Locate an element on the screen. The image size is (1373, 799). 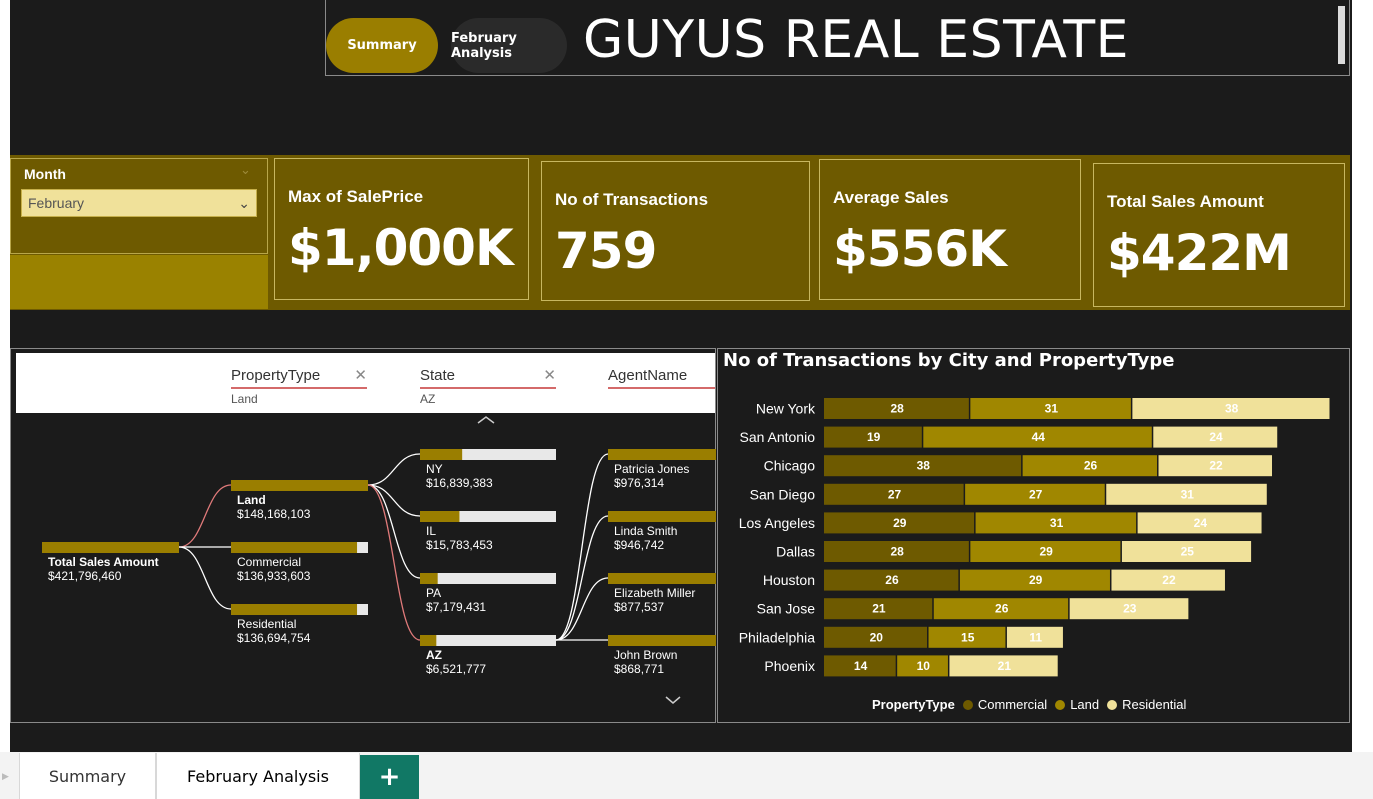
february-analysis-nav-button: February Analysis is located at coordinates (509, 45).